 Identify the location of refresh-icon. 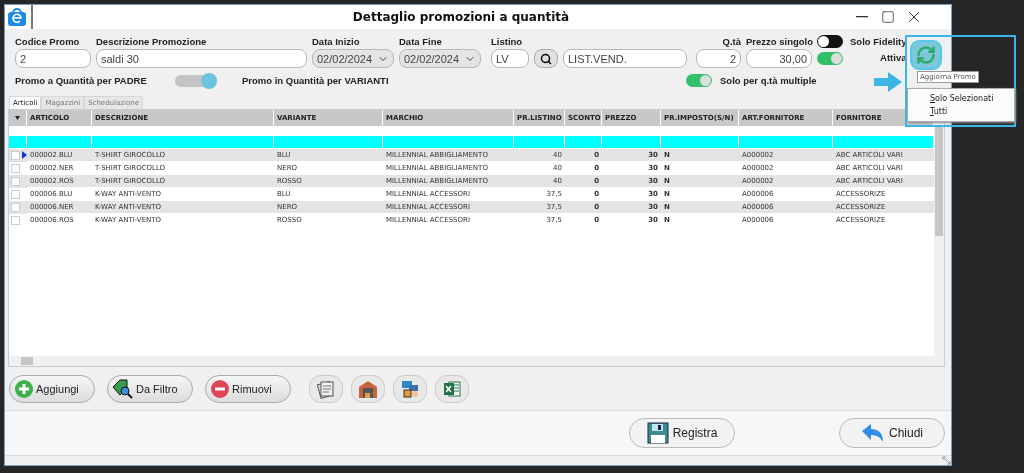
(926, 55).